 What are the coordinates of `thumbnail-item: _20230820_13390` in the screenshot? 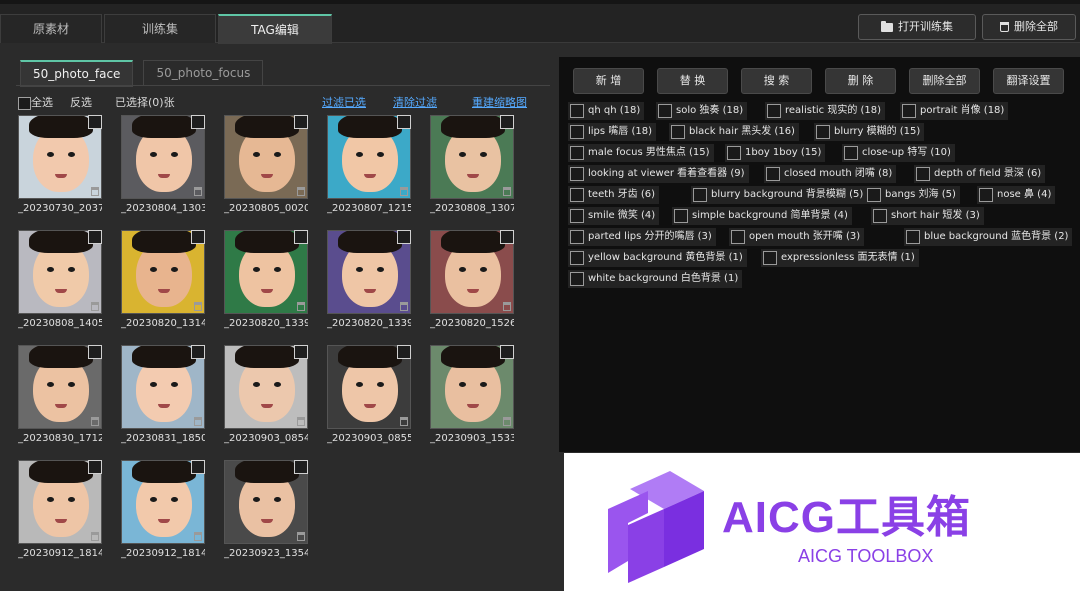 It's located at (266, 282).